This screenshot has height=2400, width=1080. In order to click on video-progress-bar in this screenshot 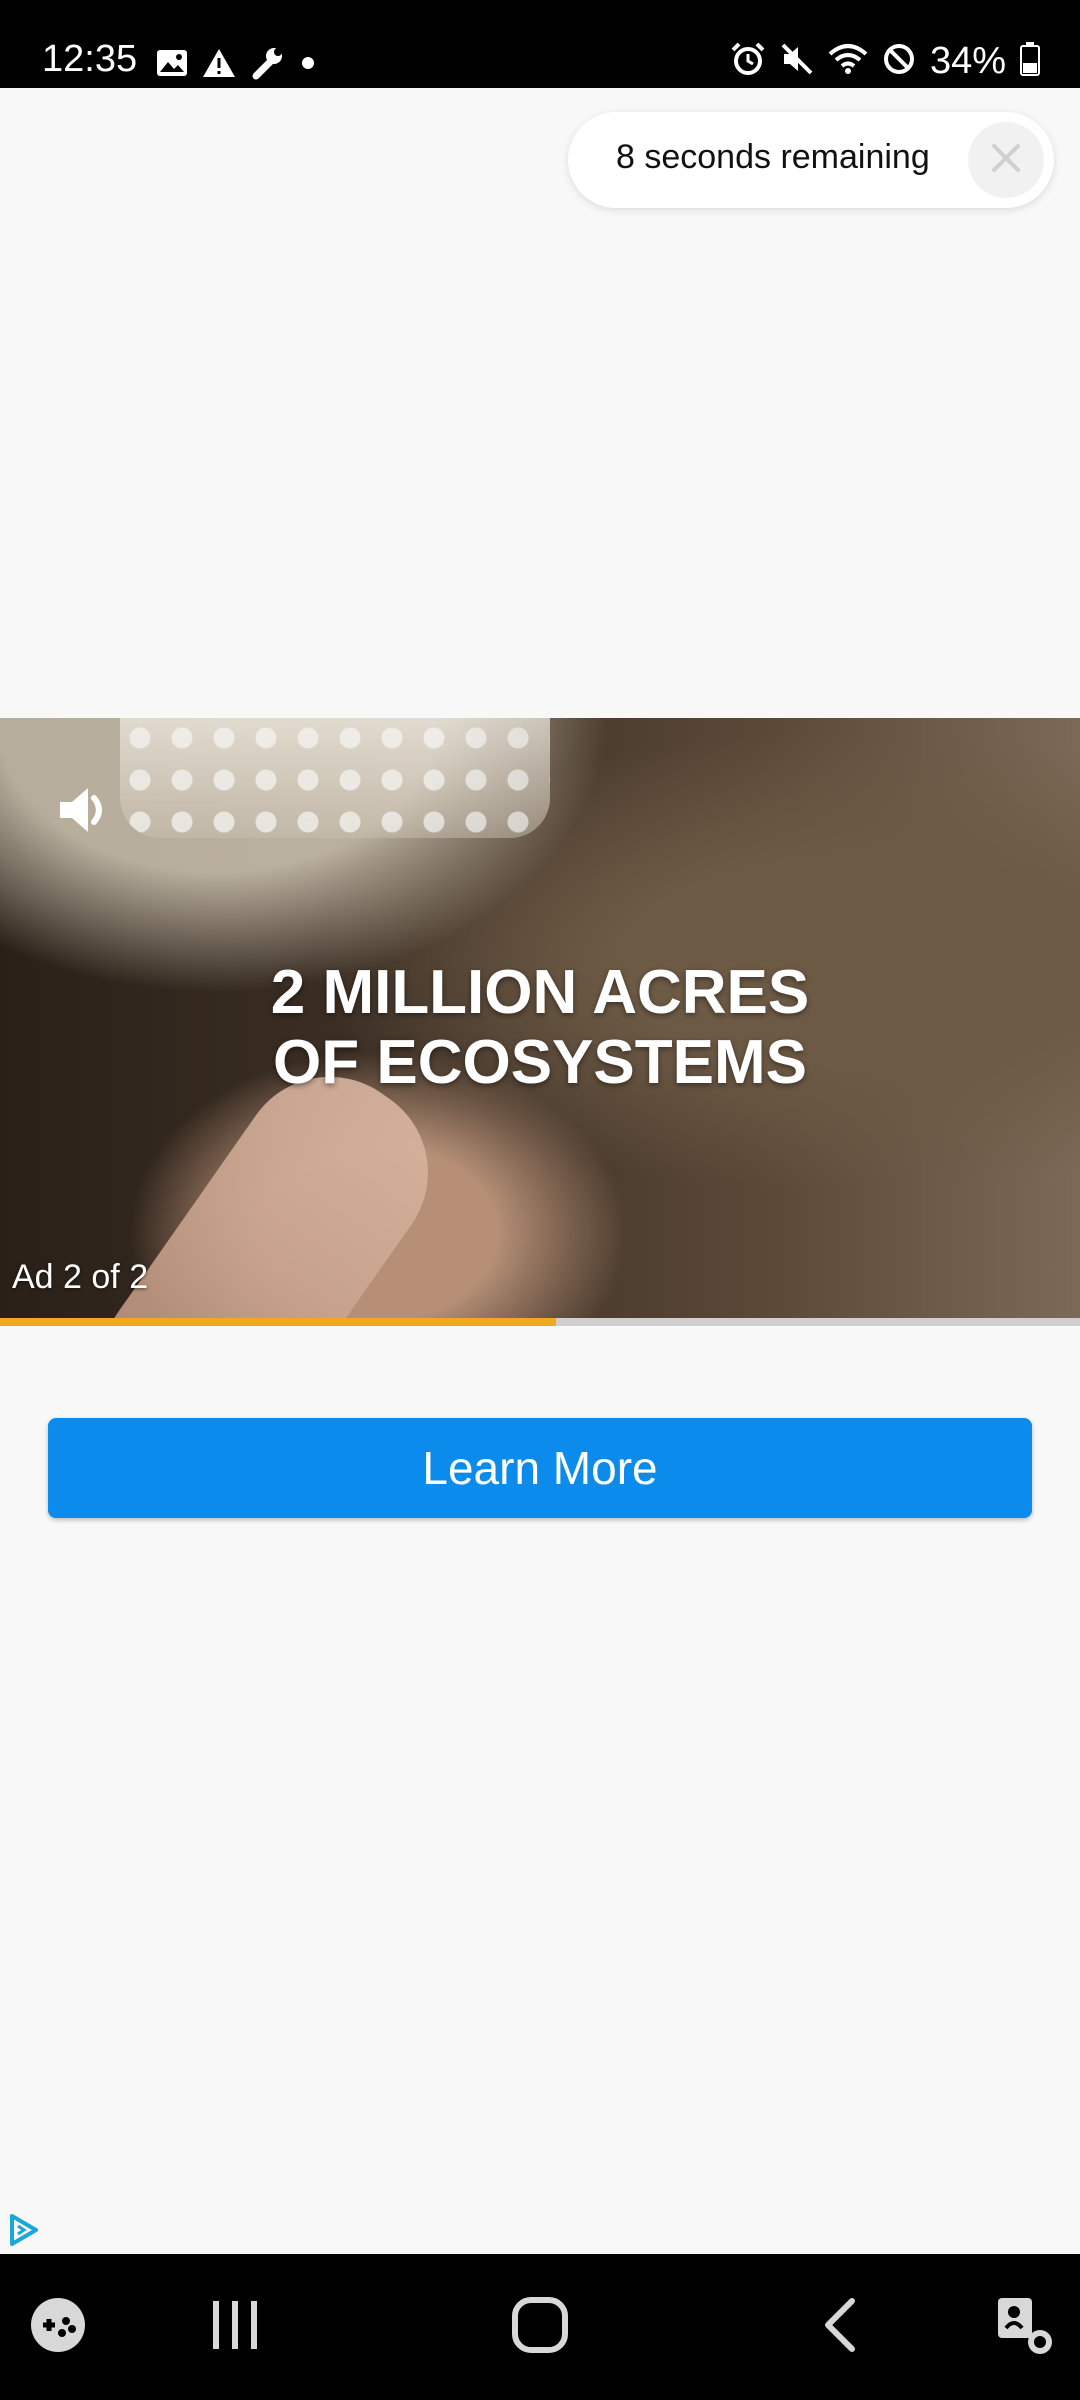, I will do `click(540, 1322)`.